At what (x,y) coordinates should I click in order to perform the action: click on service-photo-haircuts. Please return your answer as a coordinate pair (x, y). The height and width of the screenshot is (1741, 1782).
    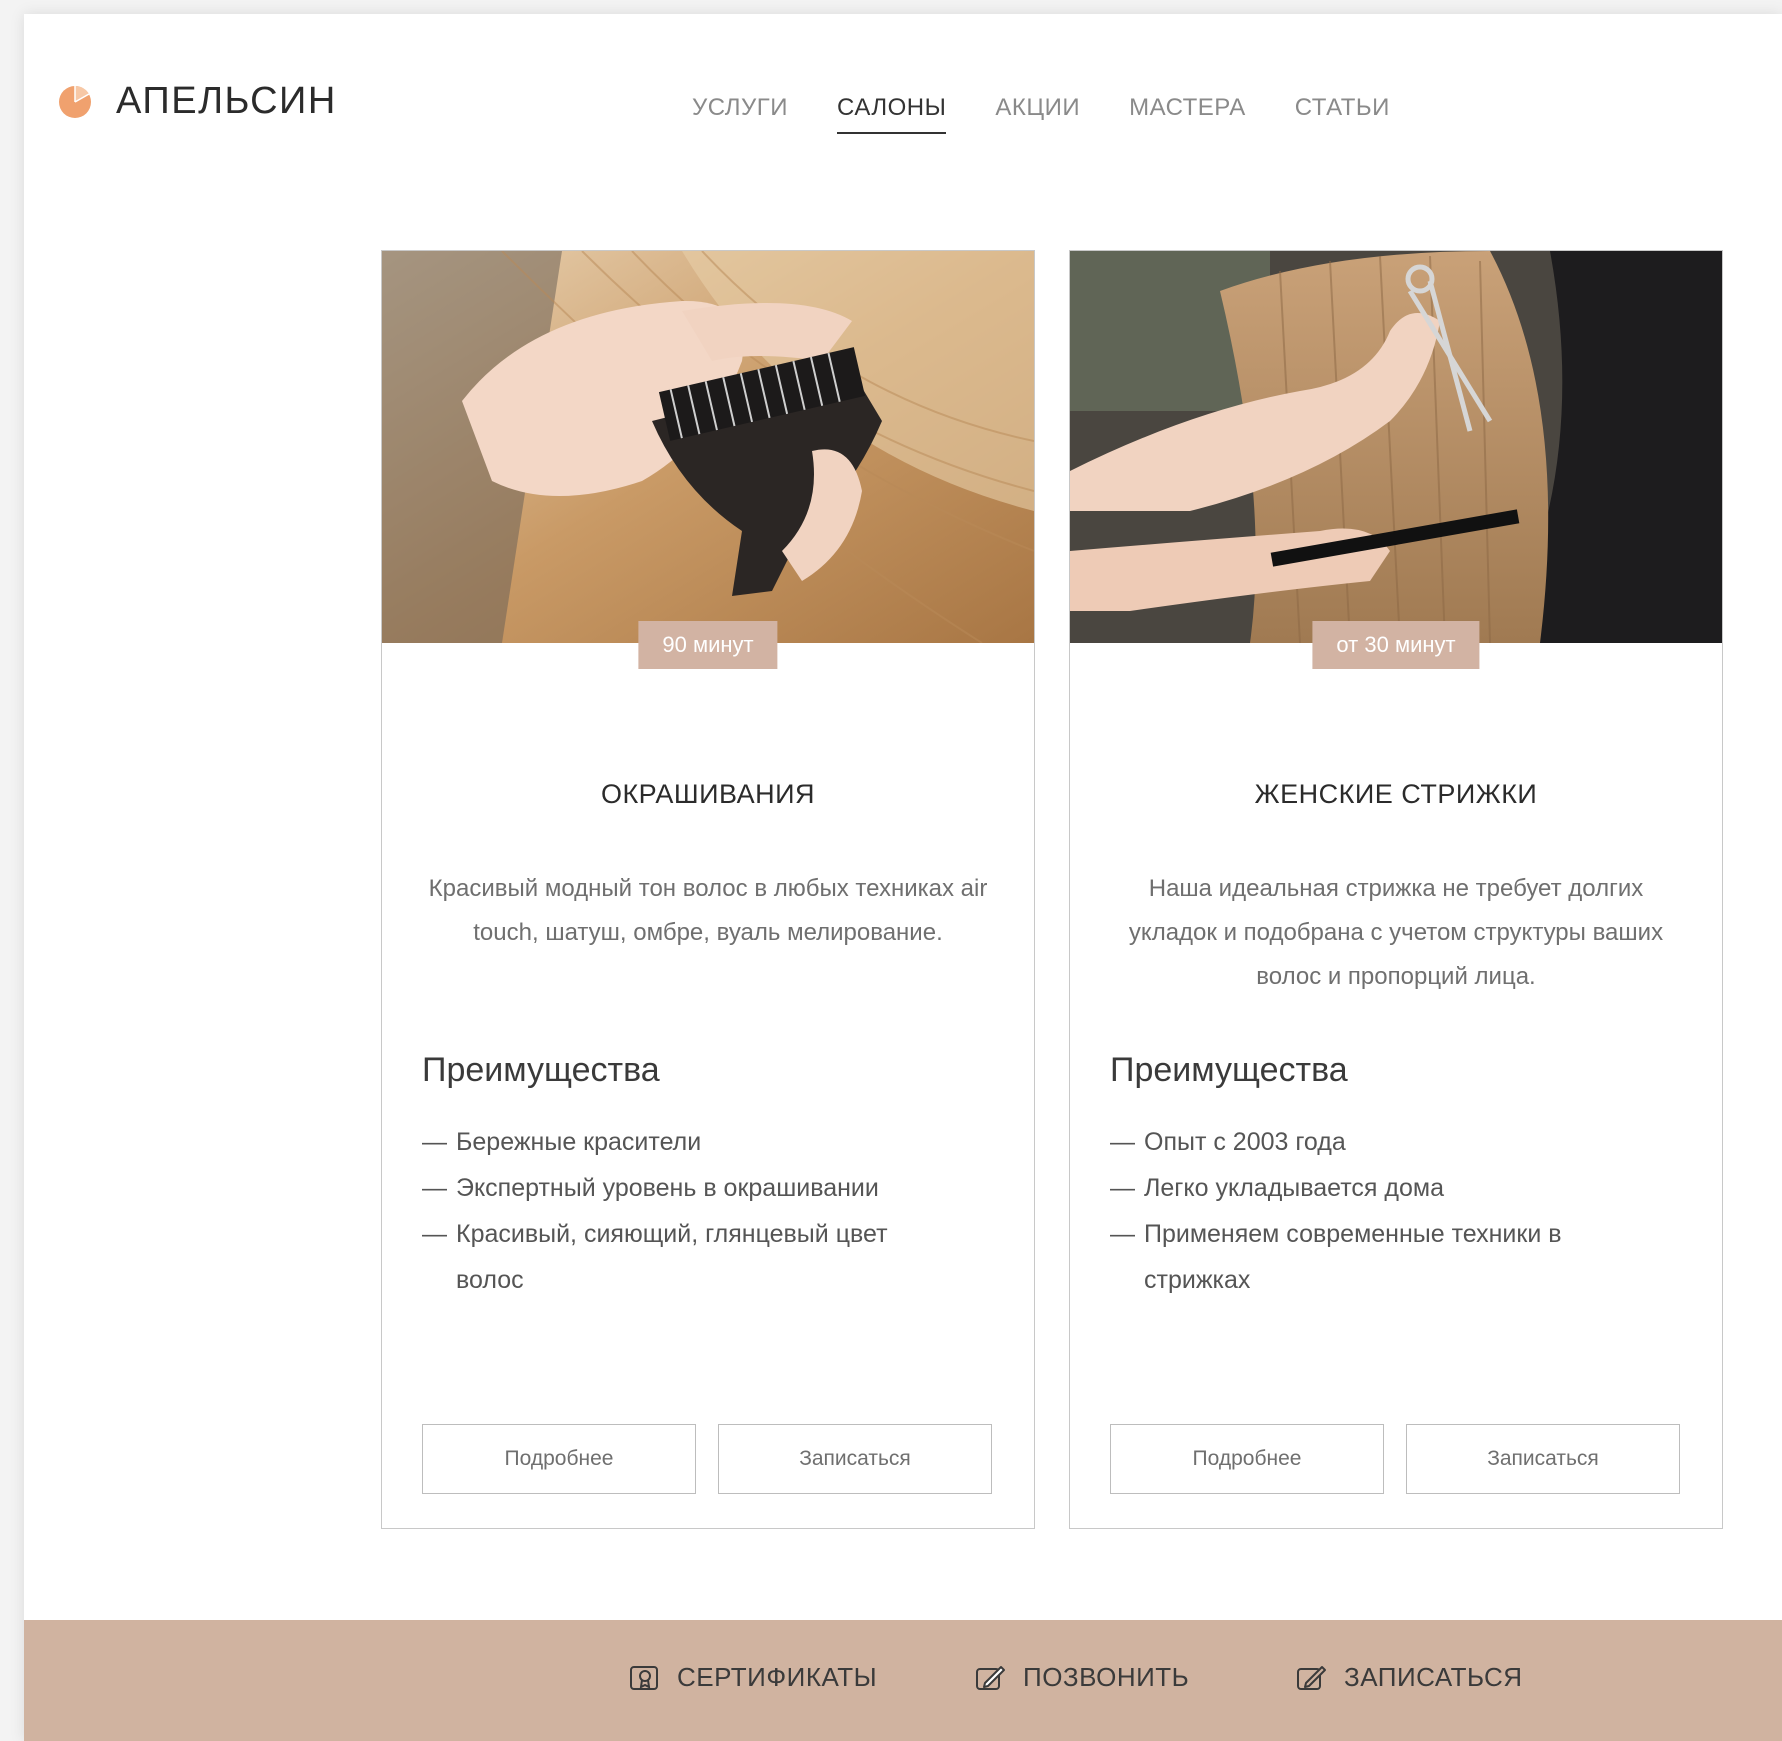
    Looking at the image, I should click on (1396, 447).